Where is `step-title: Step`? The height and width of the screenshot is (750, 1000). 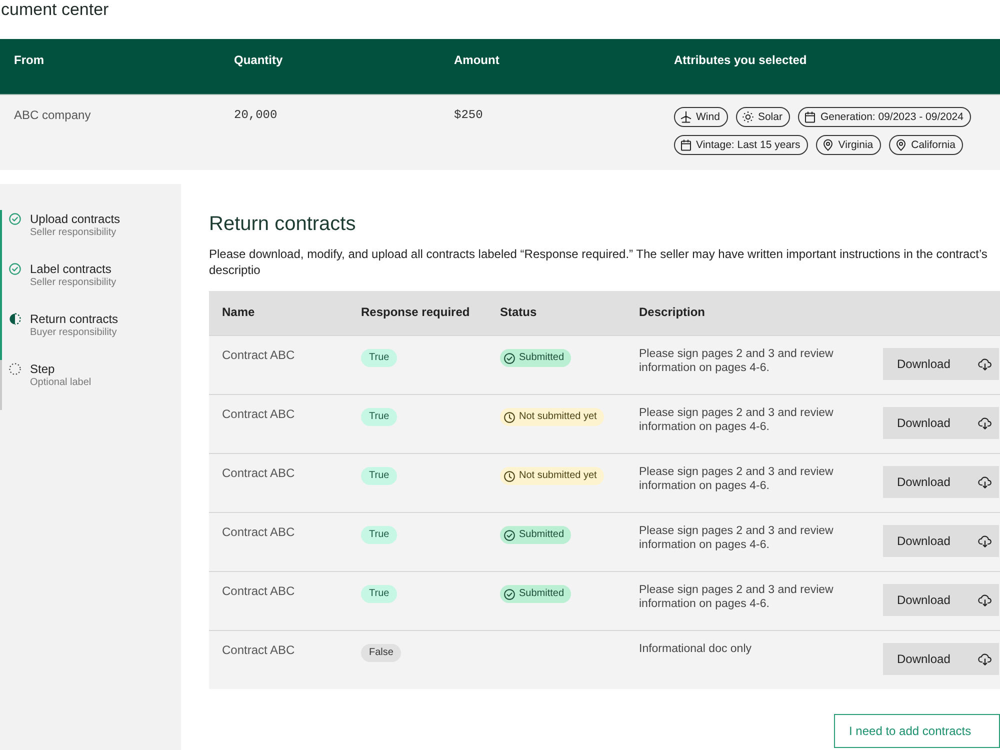 step-title: Step is located at coordinates (42, 369).